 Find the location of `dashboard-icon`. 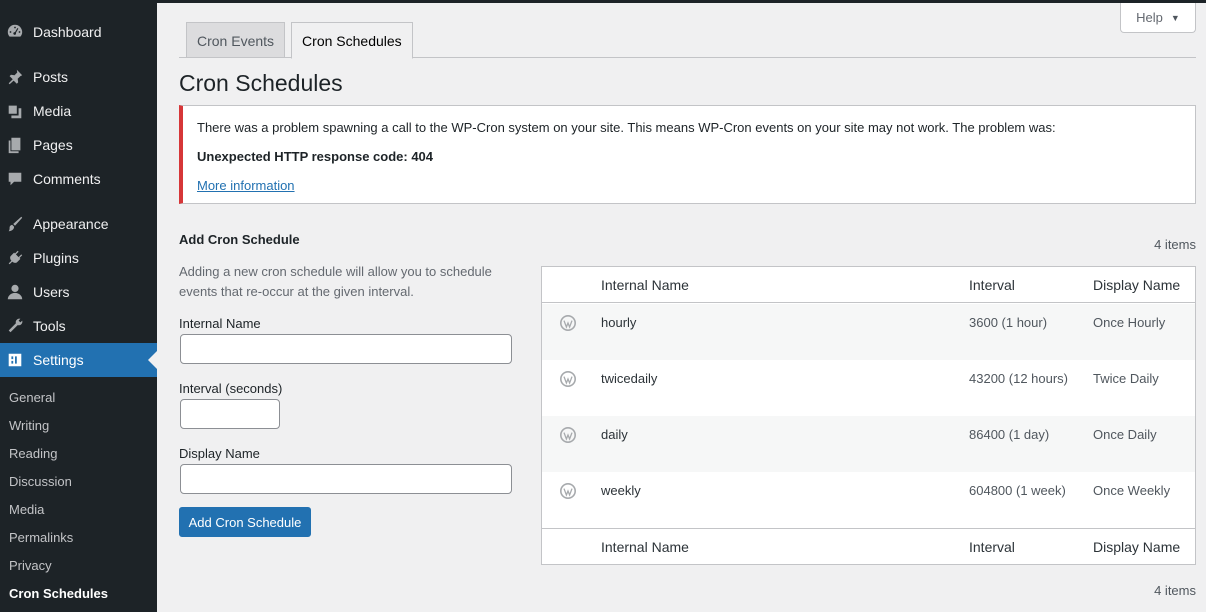

dashboard-icon is located at coordinates (15, 32).